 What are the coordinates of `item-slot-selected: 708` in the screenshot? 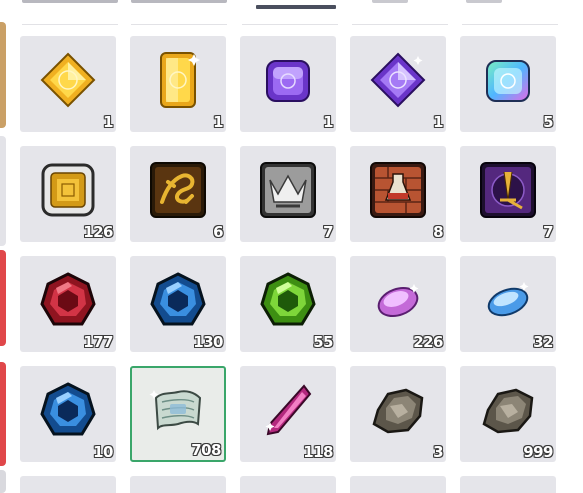 It's located at (178, 414).